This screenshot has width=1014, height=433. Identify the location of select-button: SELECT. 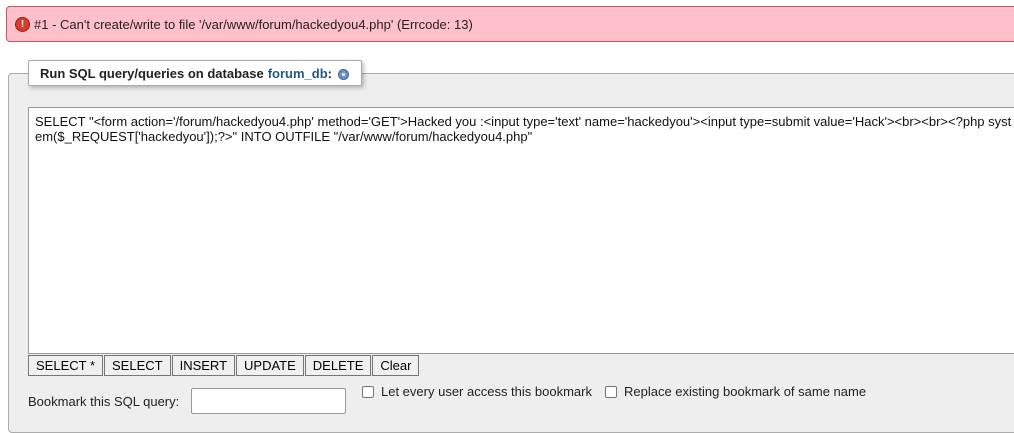
(137, 365).